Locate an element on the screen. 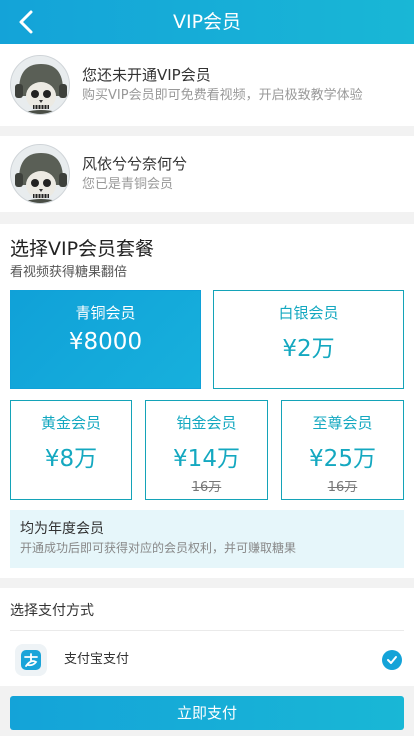 This screenshot has height=736, width=414. alipay-icon is located at coordinates (31, 660).